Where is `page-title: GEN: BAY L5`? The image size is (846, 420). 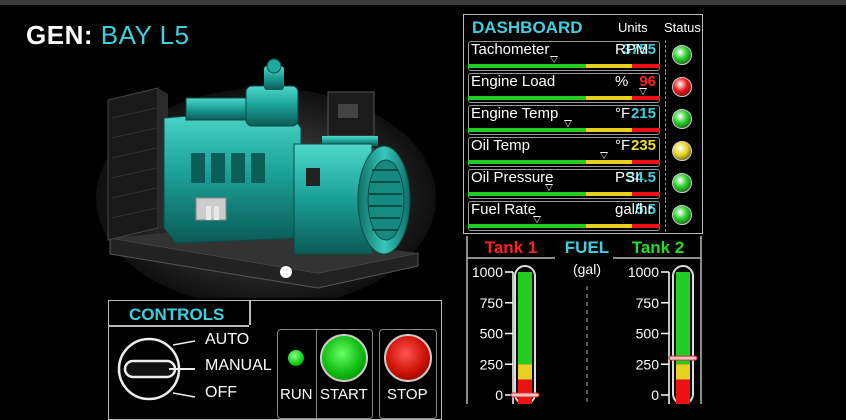
page-title: GEN: BAY L5 is located at coordinates (108, 35).